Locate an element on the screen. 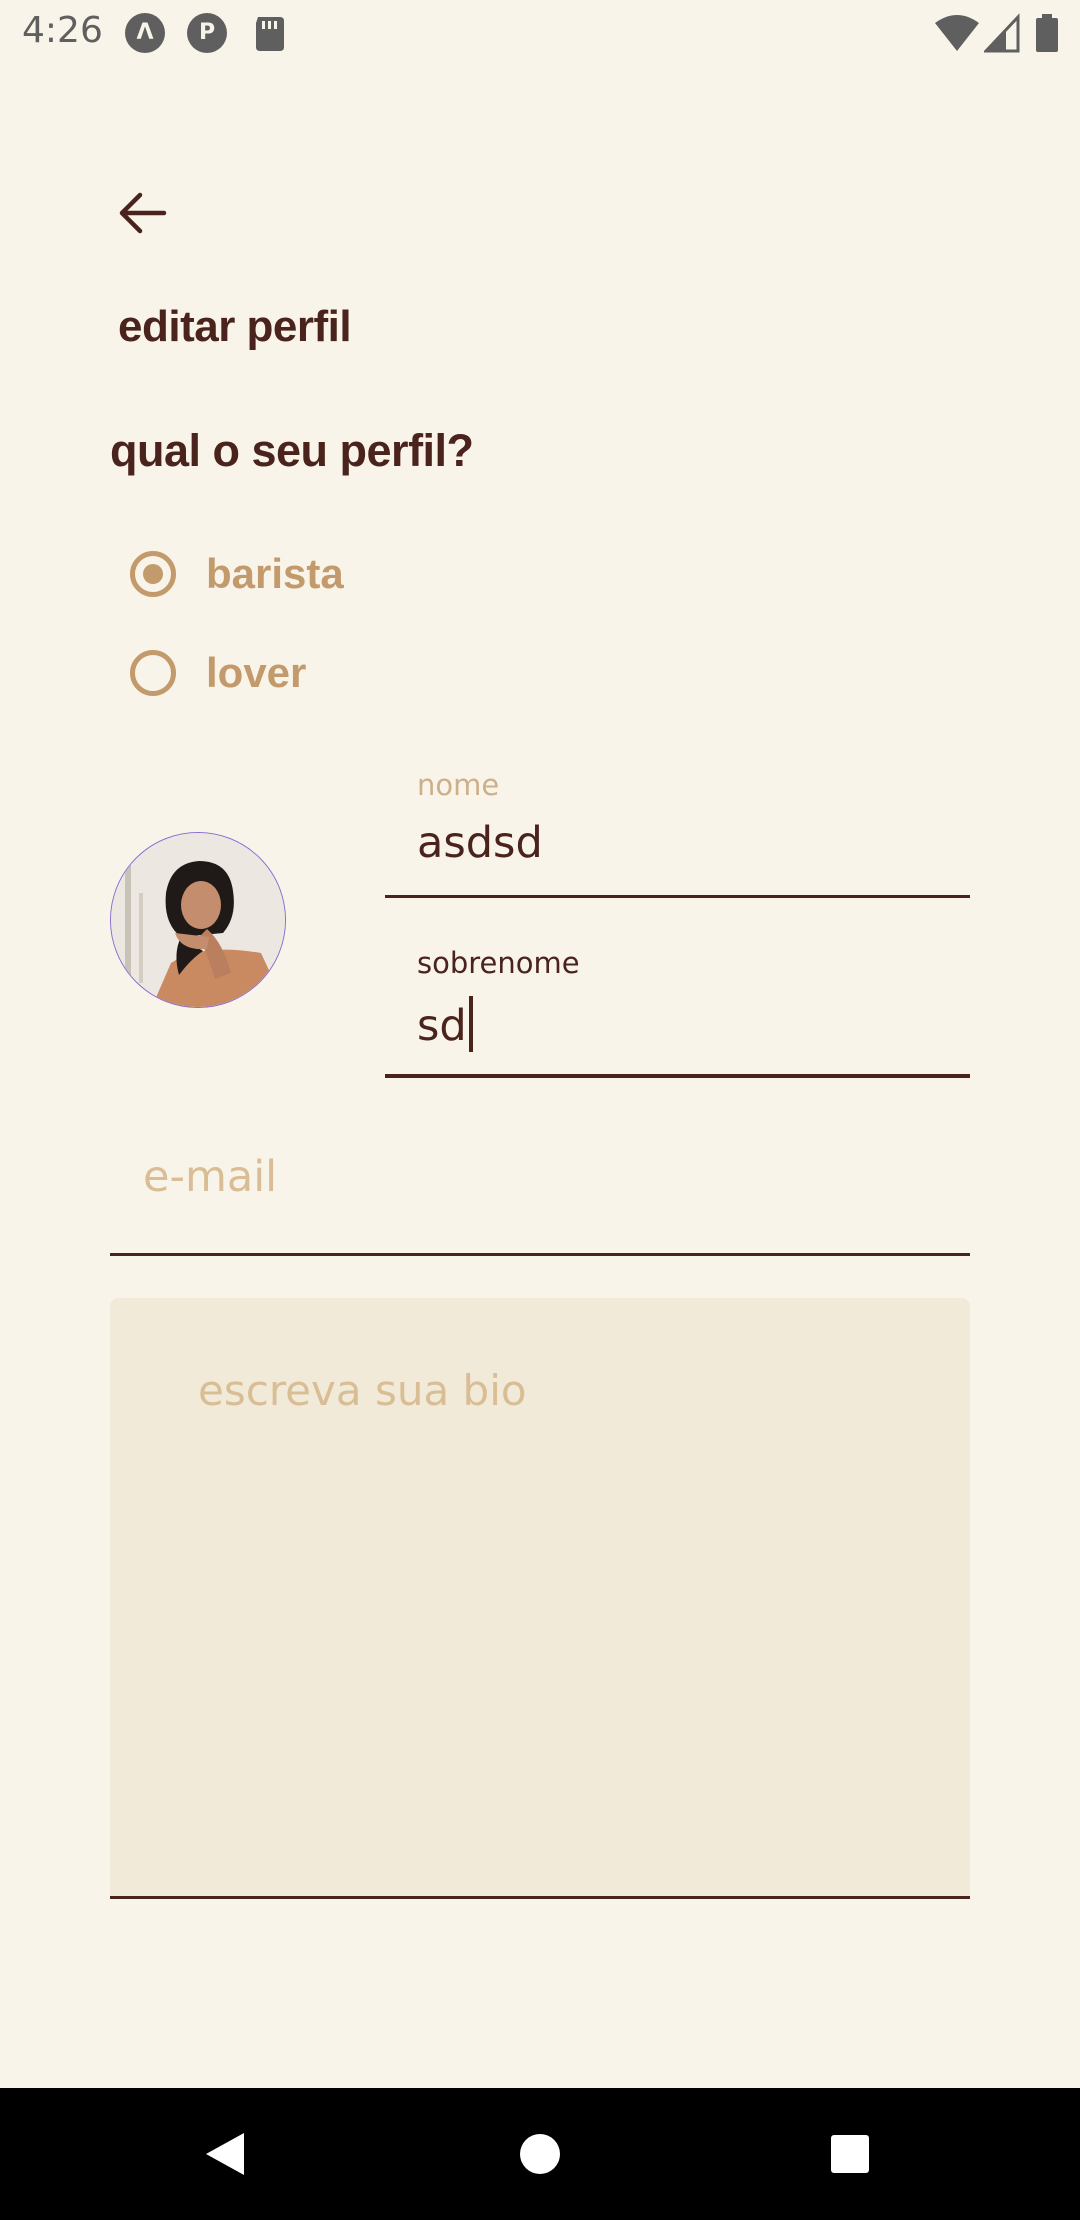  avatar is located at coordinates (198, 920).